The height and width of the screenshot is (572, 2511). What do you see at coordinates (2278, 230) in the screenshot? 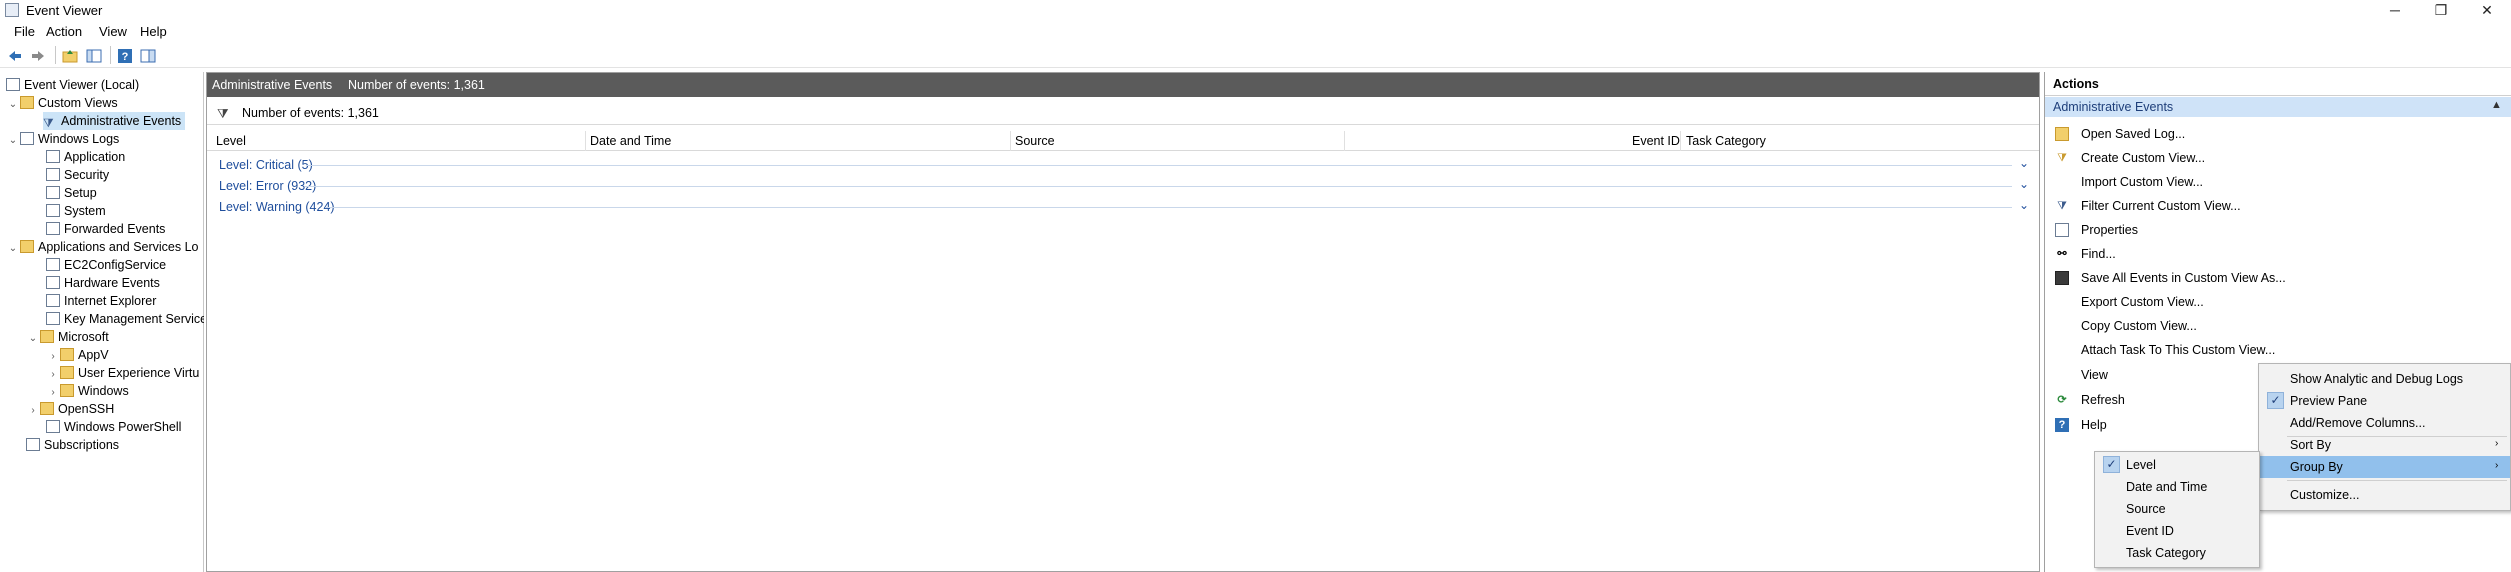
I see `action-properties: Properties` at bounding box center [2278, 230].